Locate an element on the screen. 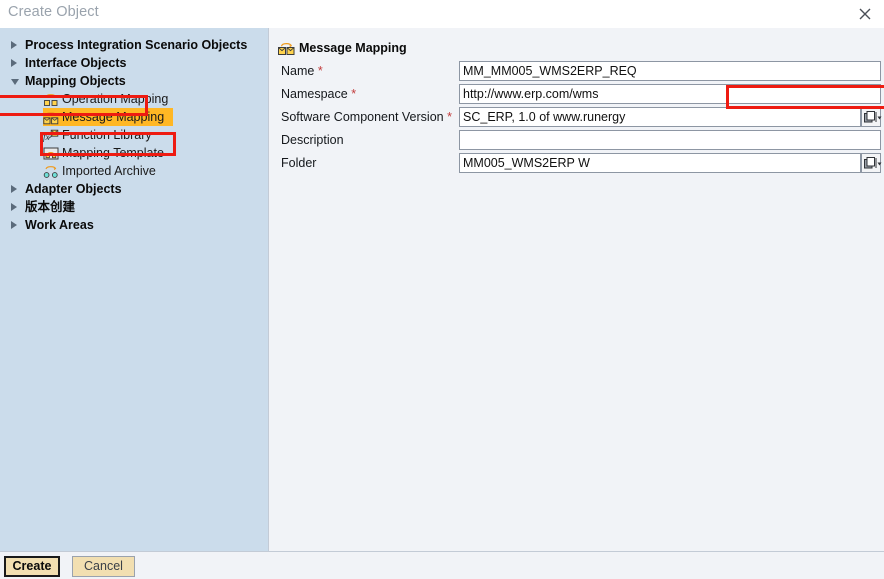 The width and height of the screenshot is (884, 579). chevron-down-icon is located at coordinates (15, 82).